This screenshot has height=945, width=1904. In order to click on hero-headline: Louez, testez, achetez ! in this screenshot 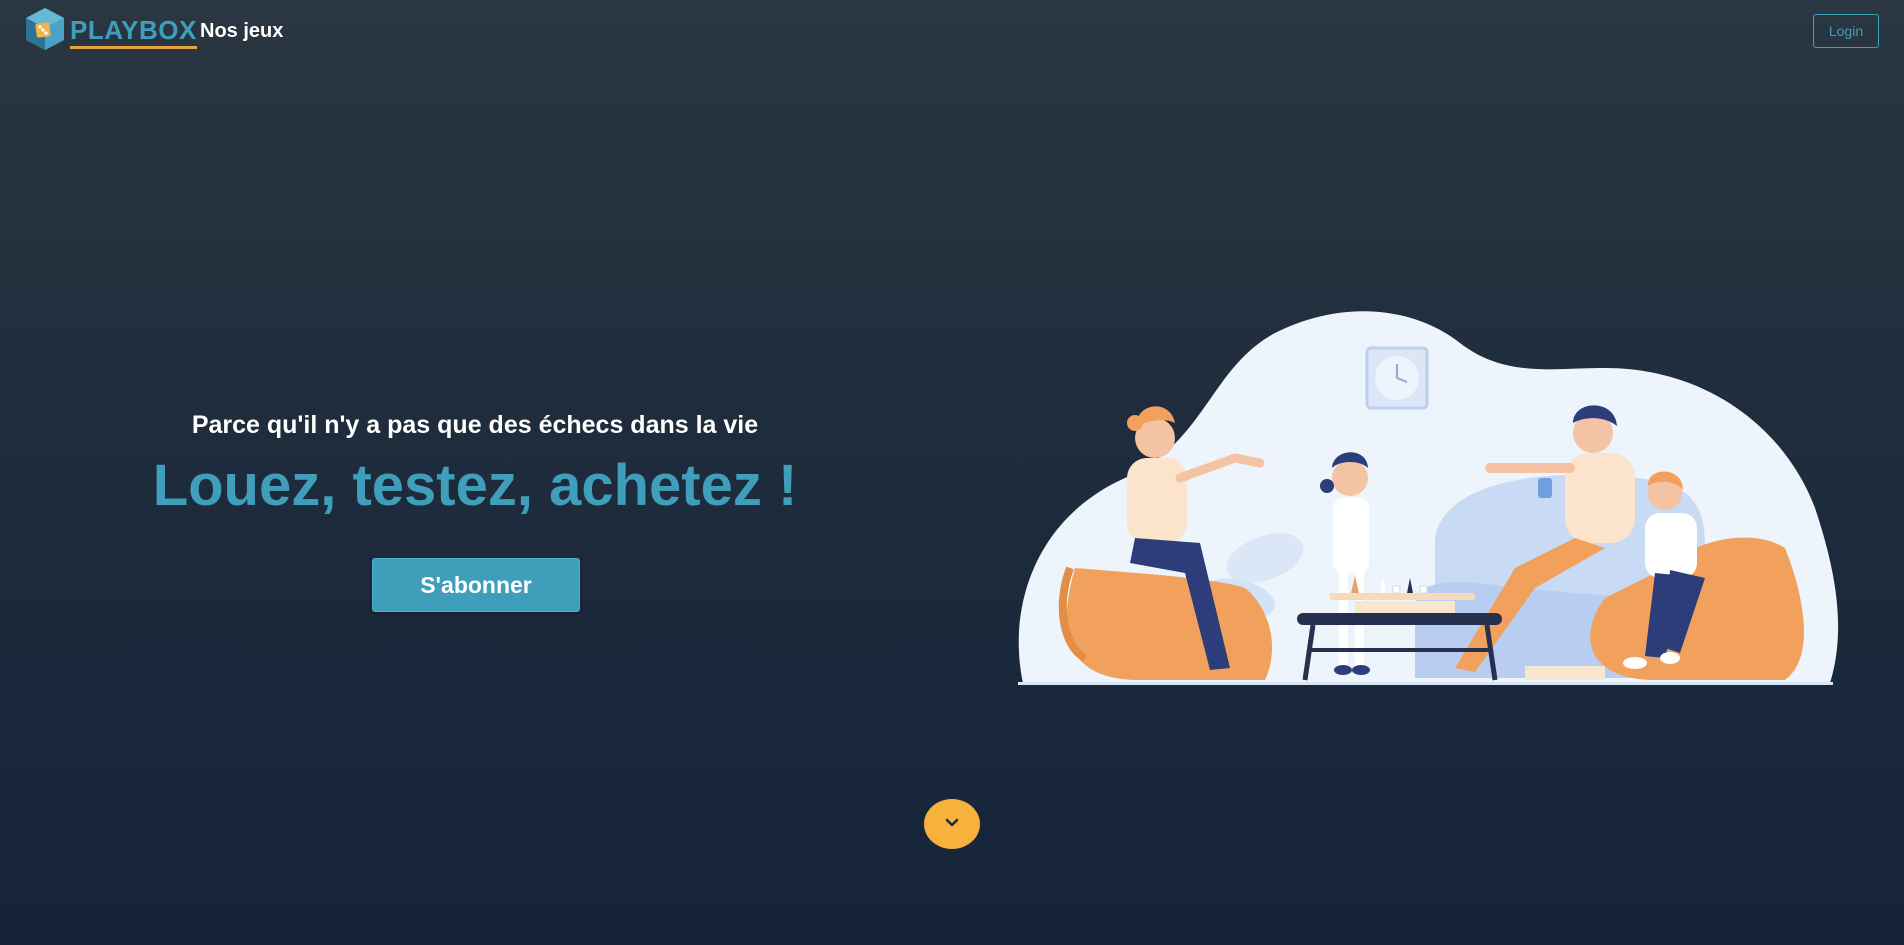, I will do `click(475, 485)`.